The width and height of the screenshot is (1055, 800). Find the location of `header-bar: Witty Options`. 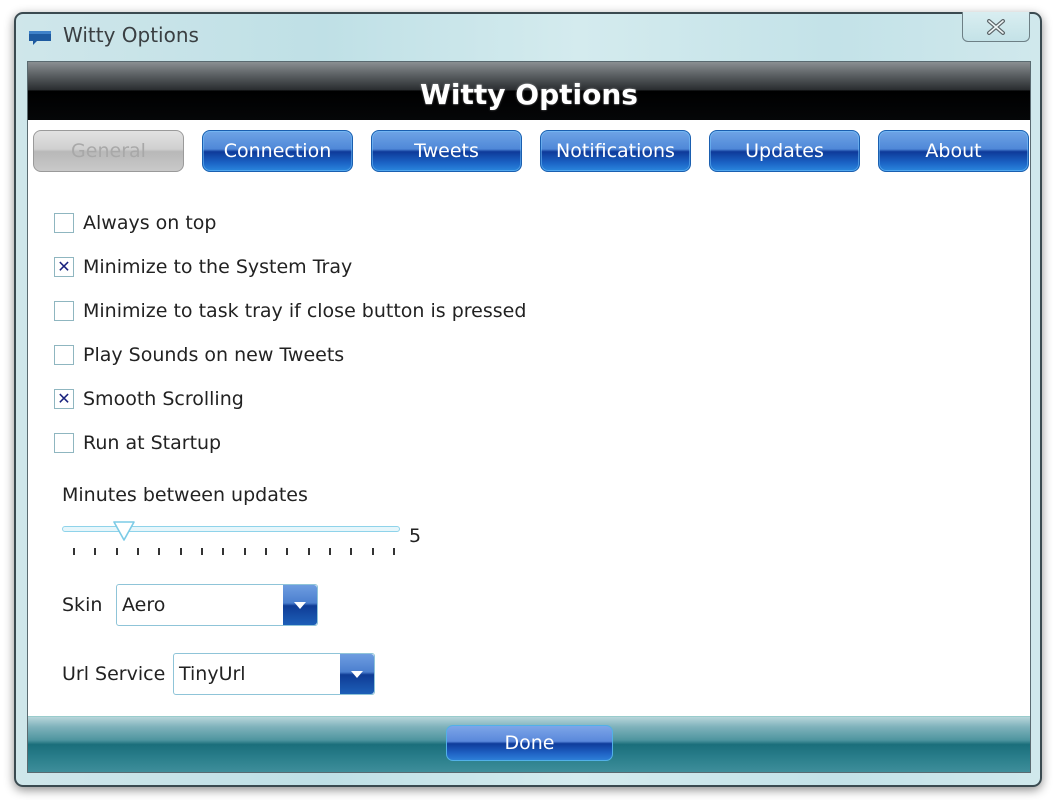

header-bar: Witty Options is located at coordinates (529, 91).